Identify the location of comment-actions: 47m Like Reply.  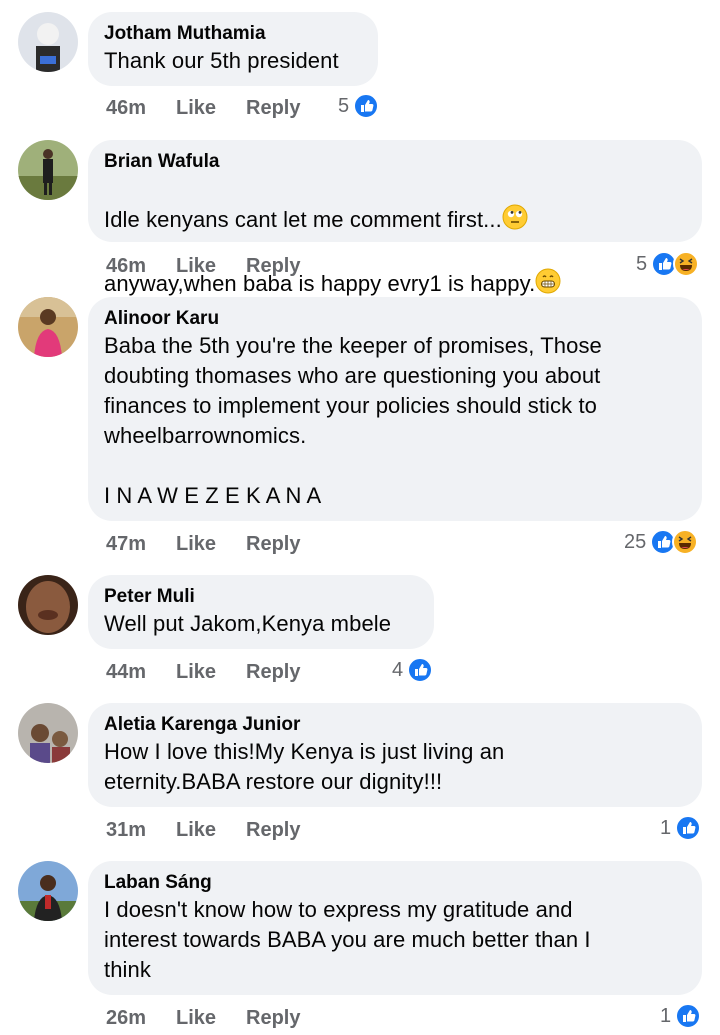
(203, 544).